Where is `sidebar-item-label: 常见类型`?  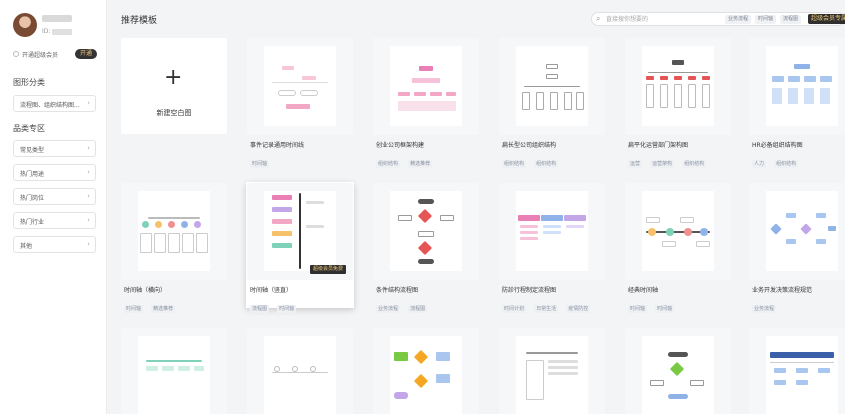 sidebar-item-label: 常见类型 is located at coordinates (32, 150).